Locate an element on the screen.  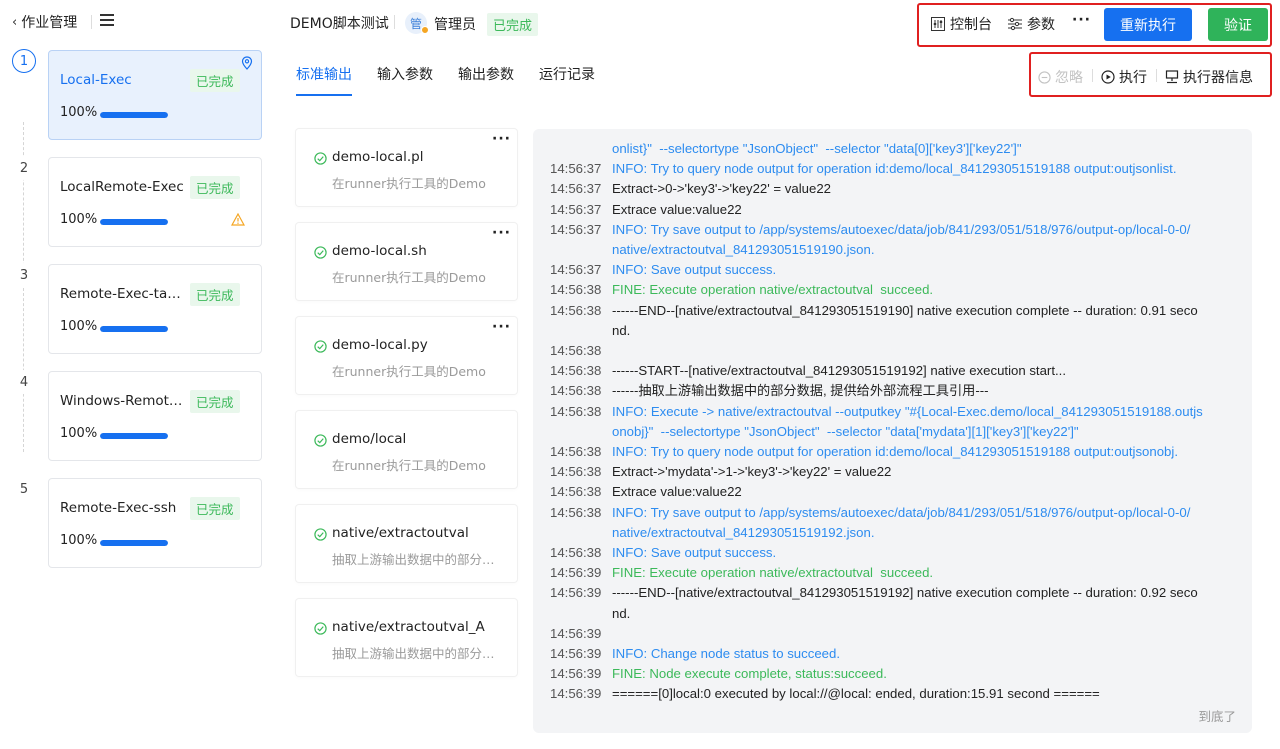
step-name: Windows-Remote-Exec is located at coordinates (124, 401).